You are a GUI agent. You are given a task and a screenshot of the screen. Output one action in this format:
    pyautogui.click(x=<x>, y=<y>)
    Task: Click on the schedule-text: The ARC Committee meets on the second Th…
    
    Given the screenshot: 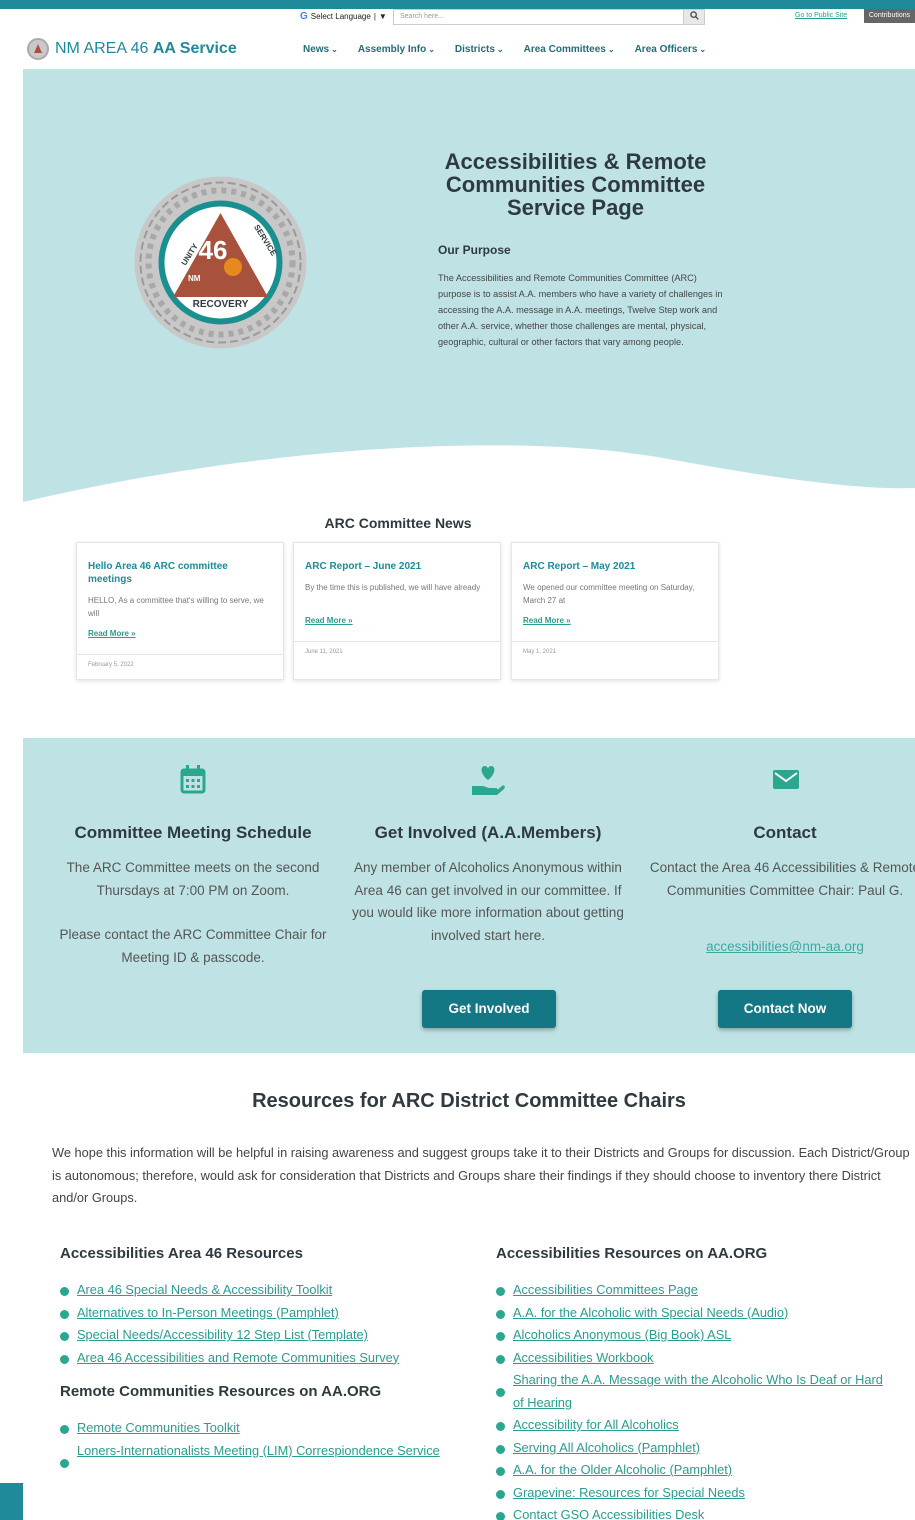 What is the action you would take?
    pyautogui.click(x=193, y=879)
    